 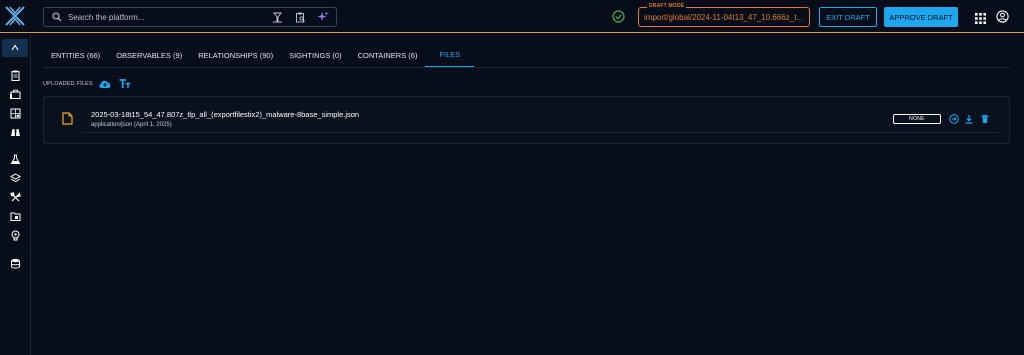 I want to click on folder-icon, so click(x=15, y=216).